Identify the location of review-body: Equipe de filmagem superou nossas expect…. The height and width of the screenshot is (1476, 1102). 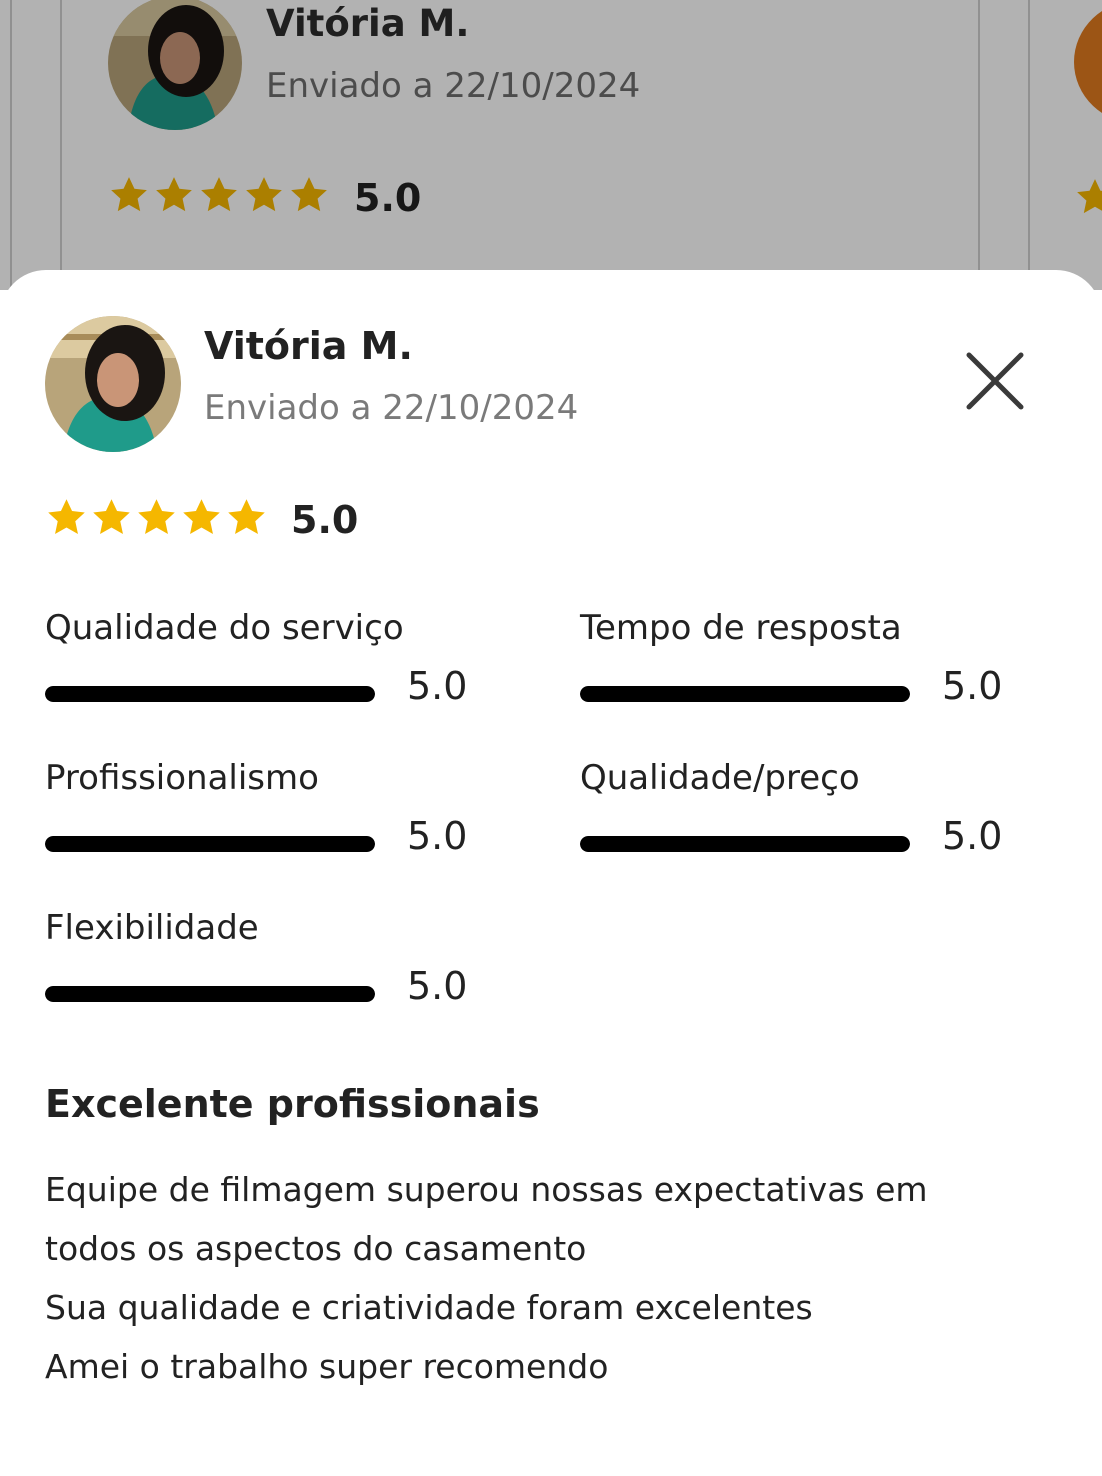
(550, 1278).